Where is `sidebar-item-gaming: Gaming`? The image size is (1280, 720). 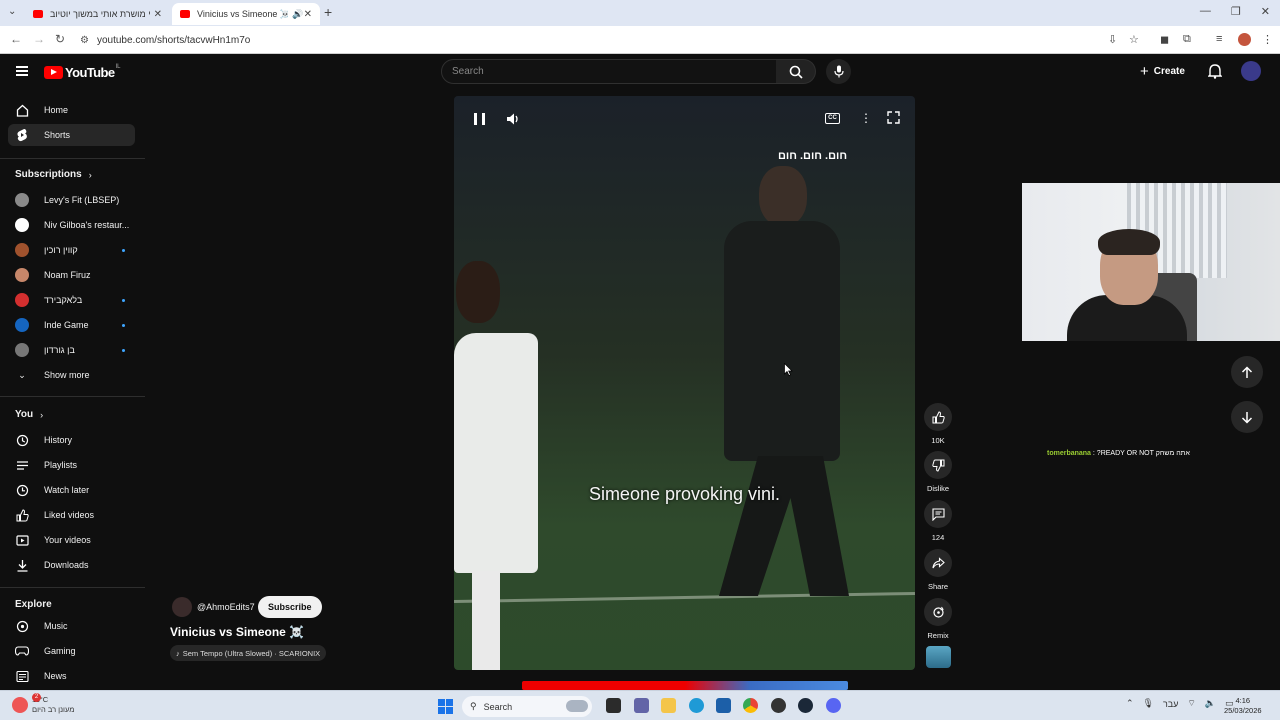 sidebar-item-gaming: Gaming is located at coordinates (71, 651).